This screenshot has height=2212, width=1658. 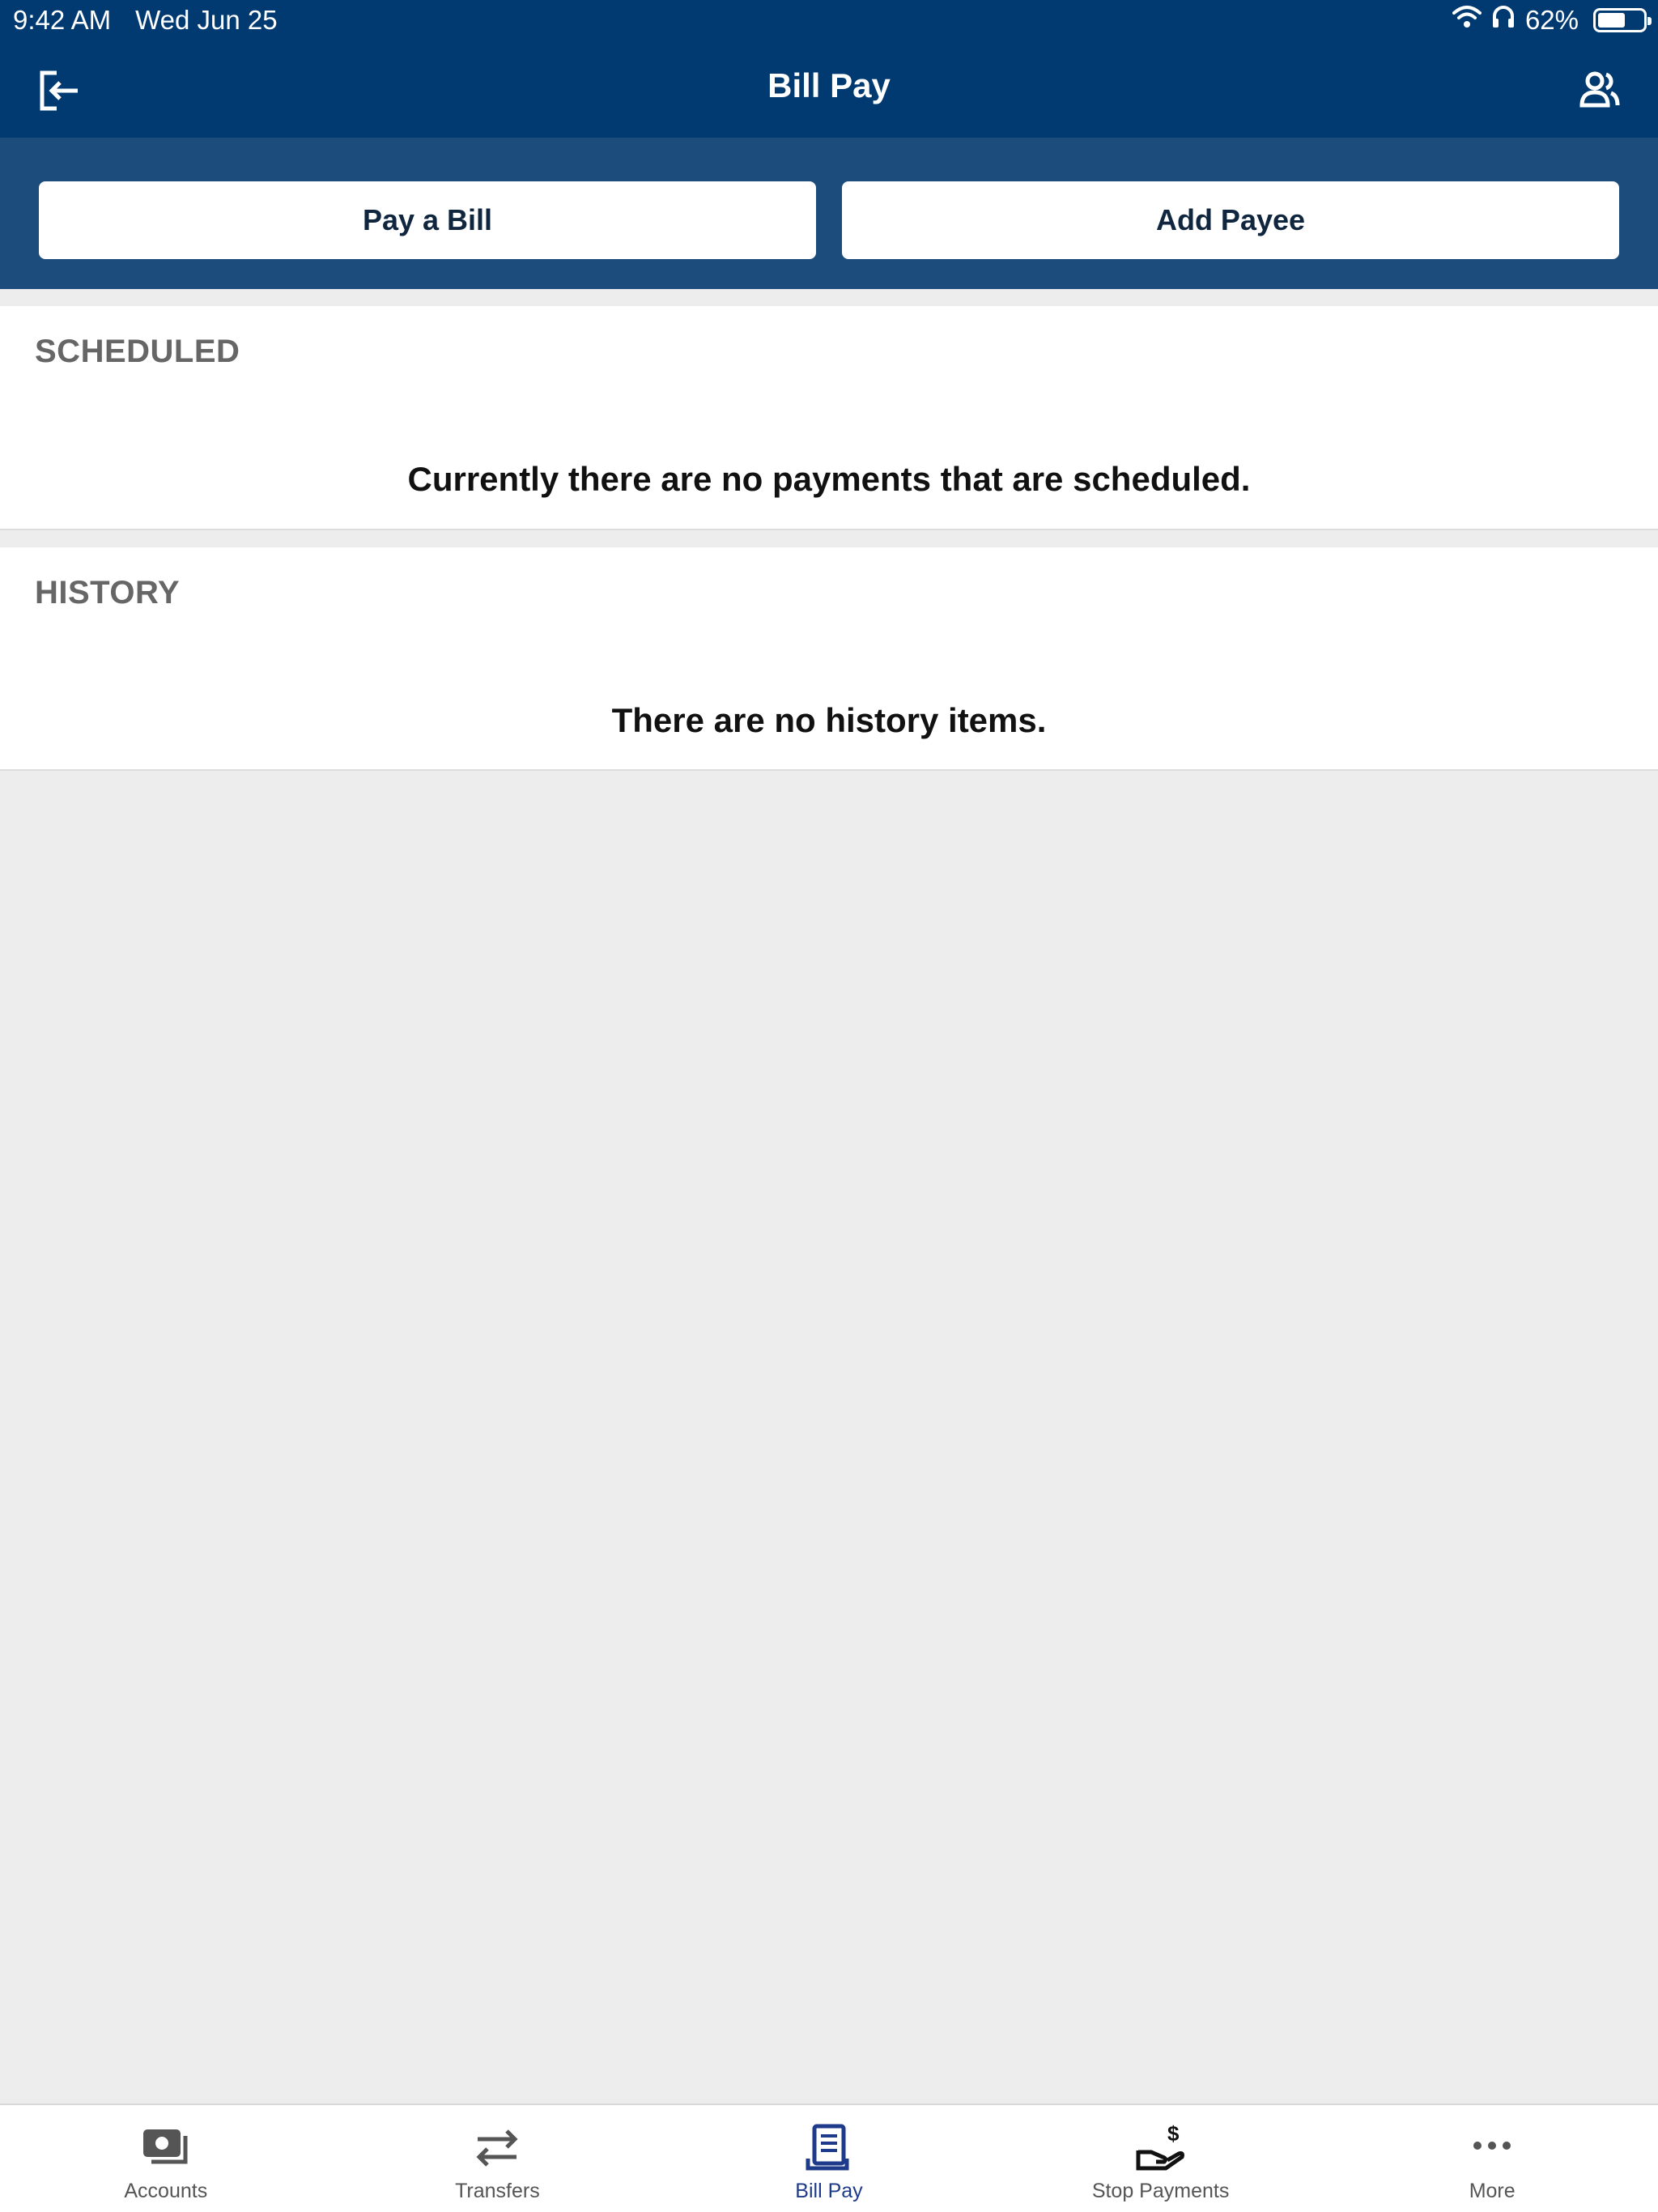 What do you see at coordinates (62, 20) in the screenshot?
I see `status-time: 9:42 AM` at bounding box center [62, 20].